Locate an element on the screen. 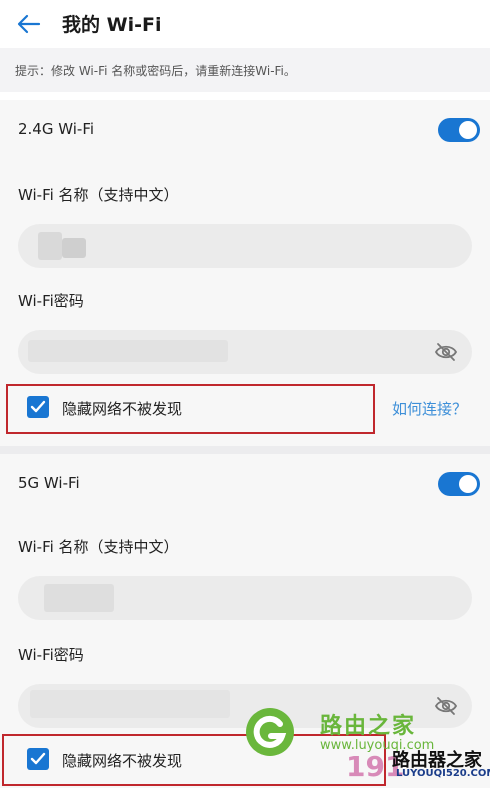 This screenshot has height=788, width=490. wifi-password-input-2g is located at coordinates (245, 352).